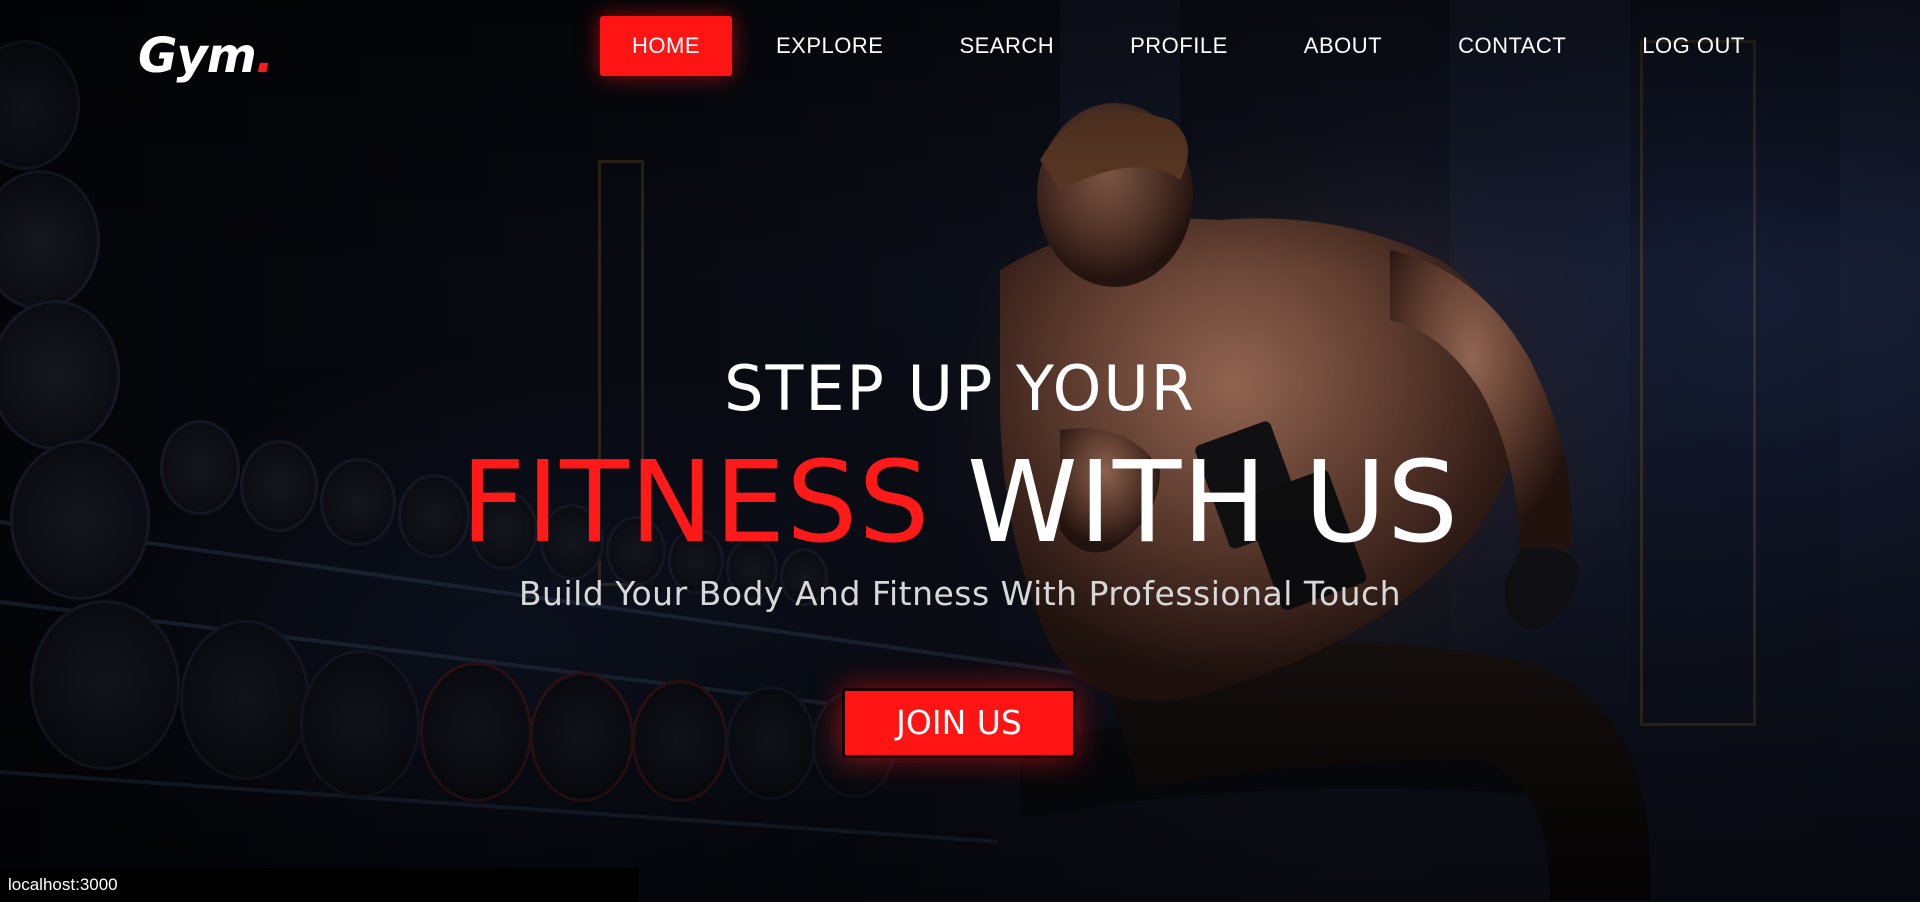  I want to click on gym-logo: Gym., so click(206, 56).